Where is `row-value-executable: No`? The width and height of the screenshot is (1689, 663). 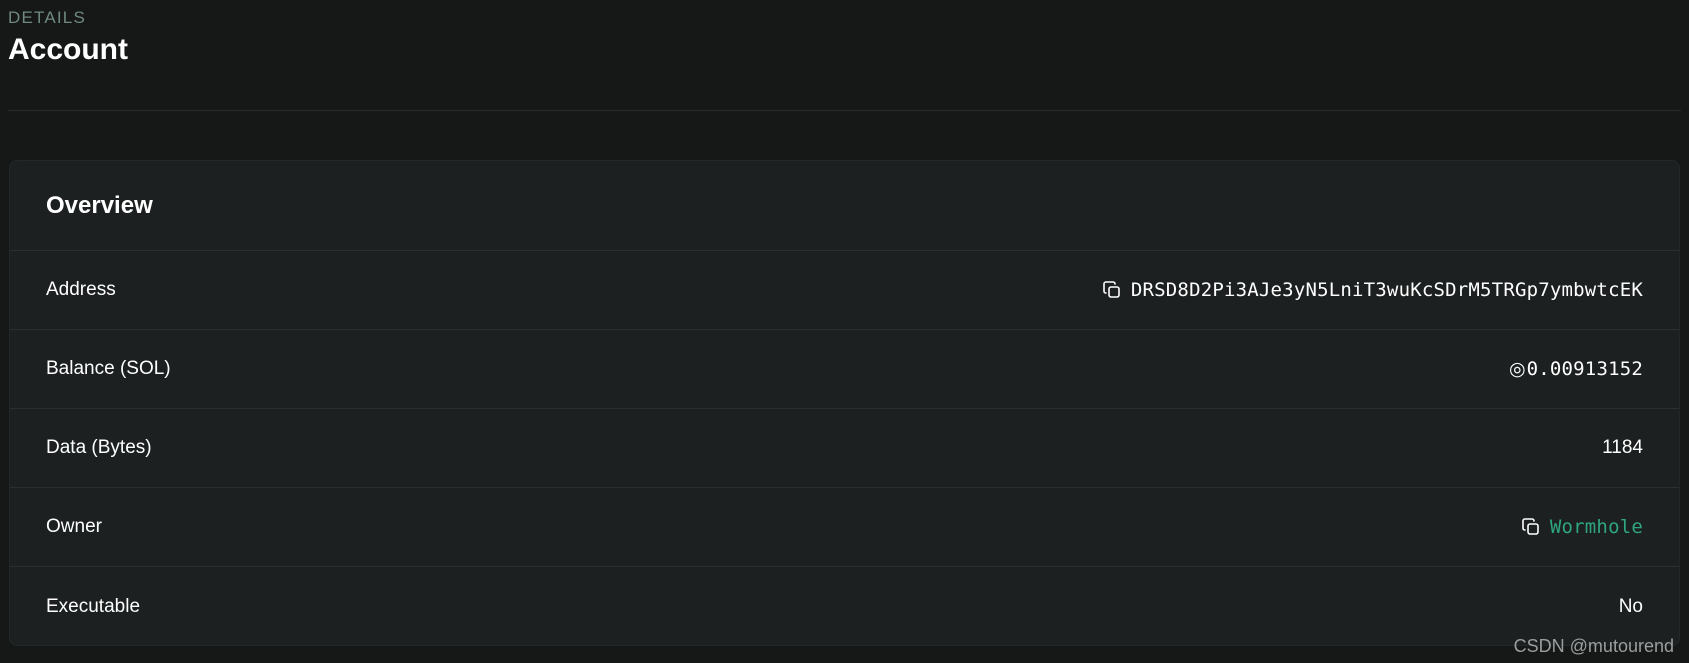 row-value-executable: No is located at coordinates (1631, 607).